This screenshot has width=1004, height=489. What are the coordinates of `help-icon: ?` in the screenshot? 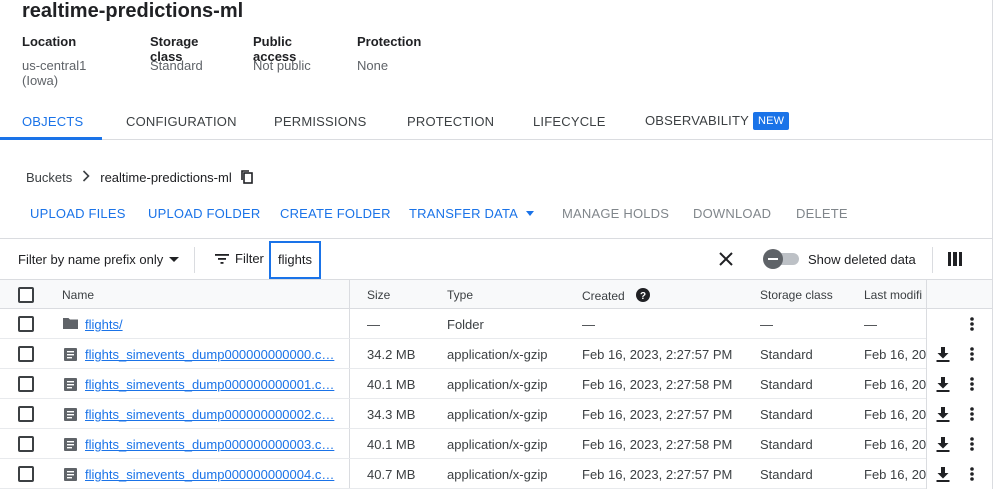 It's located at (643, 295).